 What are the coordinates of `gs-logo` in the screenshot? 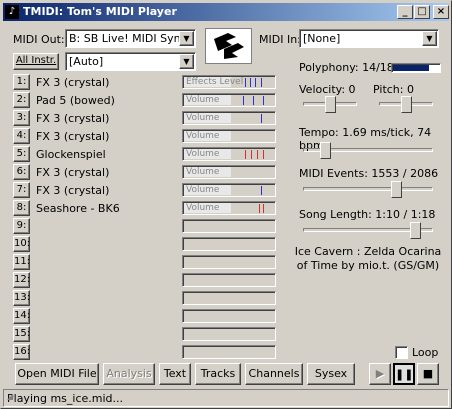 It's located at (228, 46).